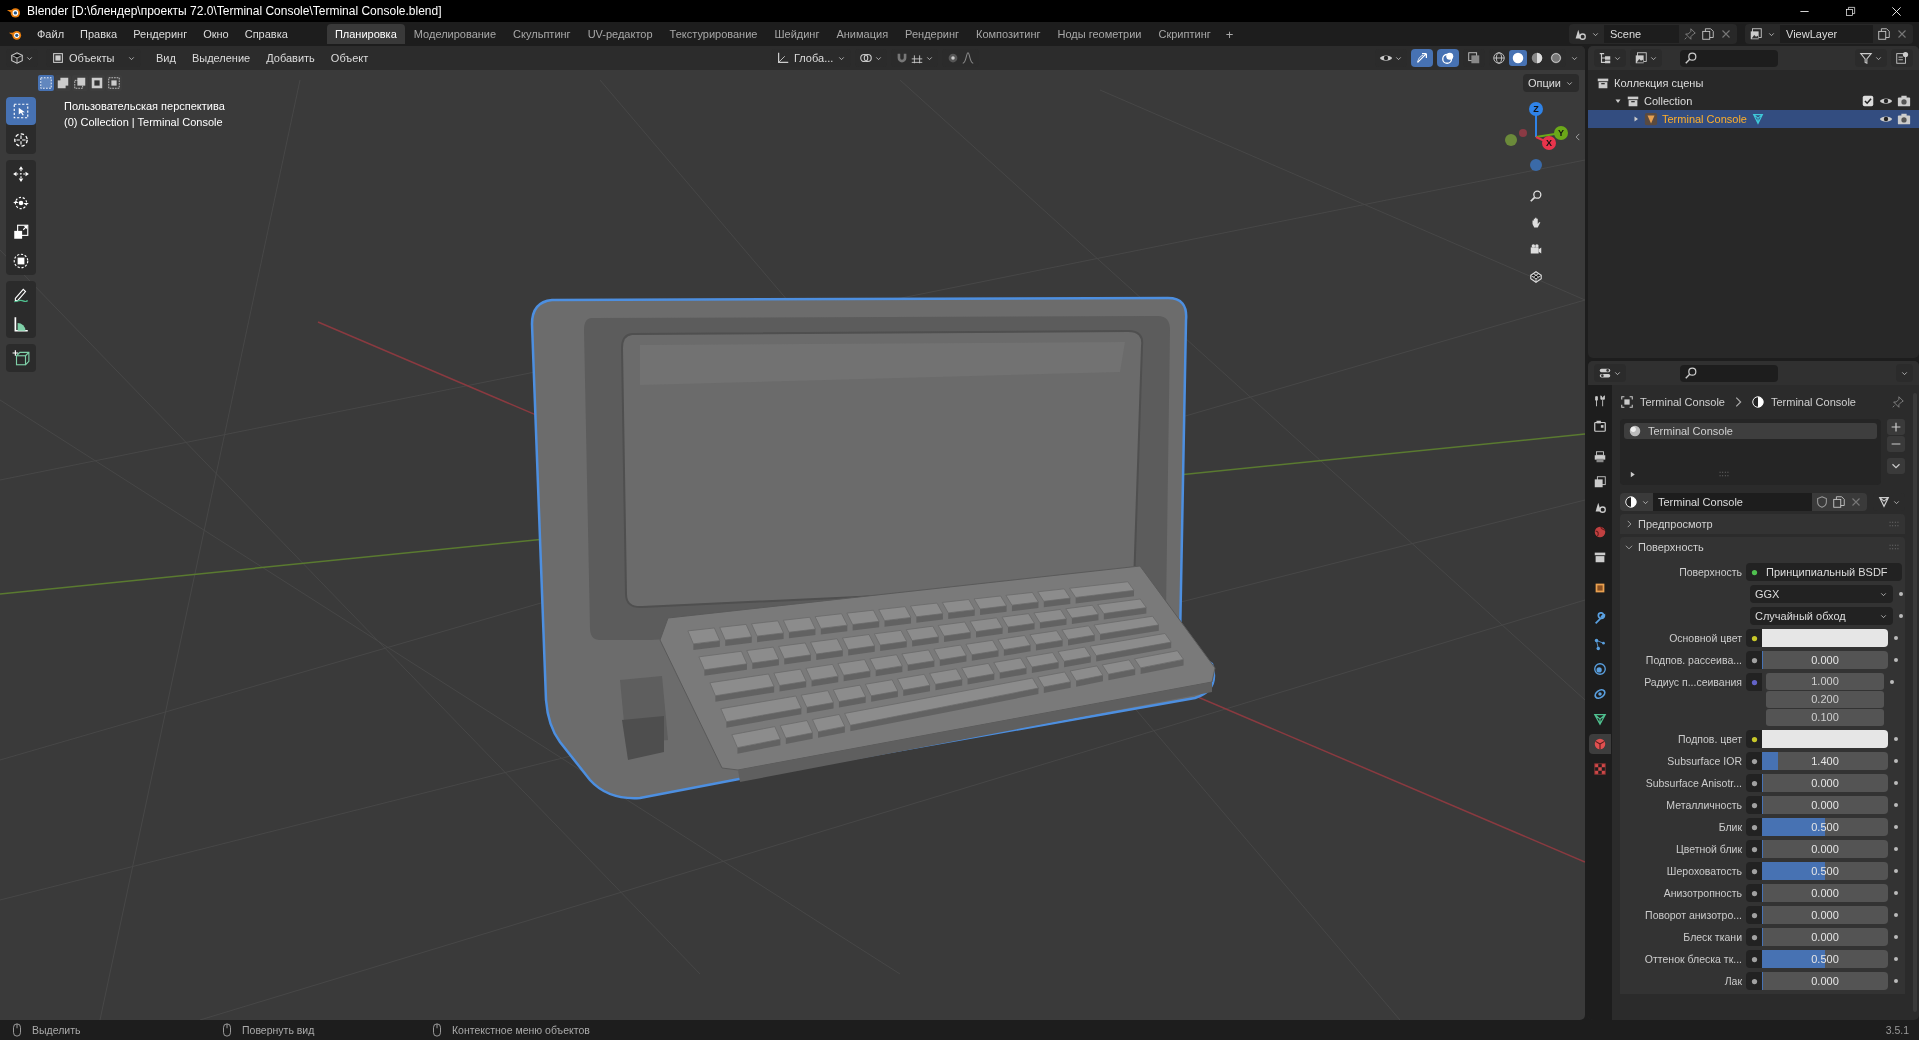 The image size is (1919, 1040). Describe the element at coordinates (455, 34) in the screenshot. I see `workspace-tab: Моделирование` at that location.